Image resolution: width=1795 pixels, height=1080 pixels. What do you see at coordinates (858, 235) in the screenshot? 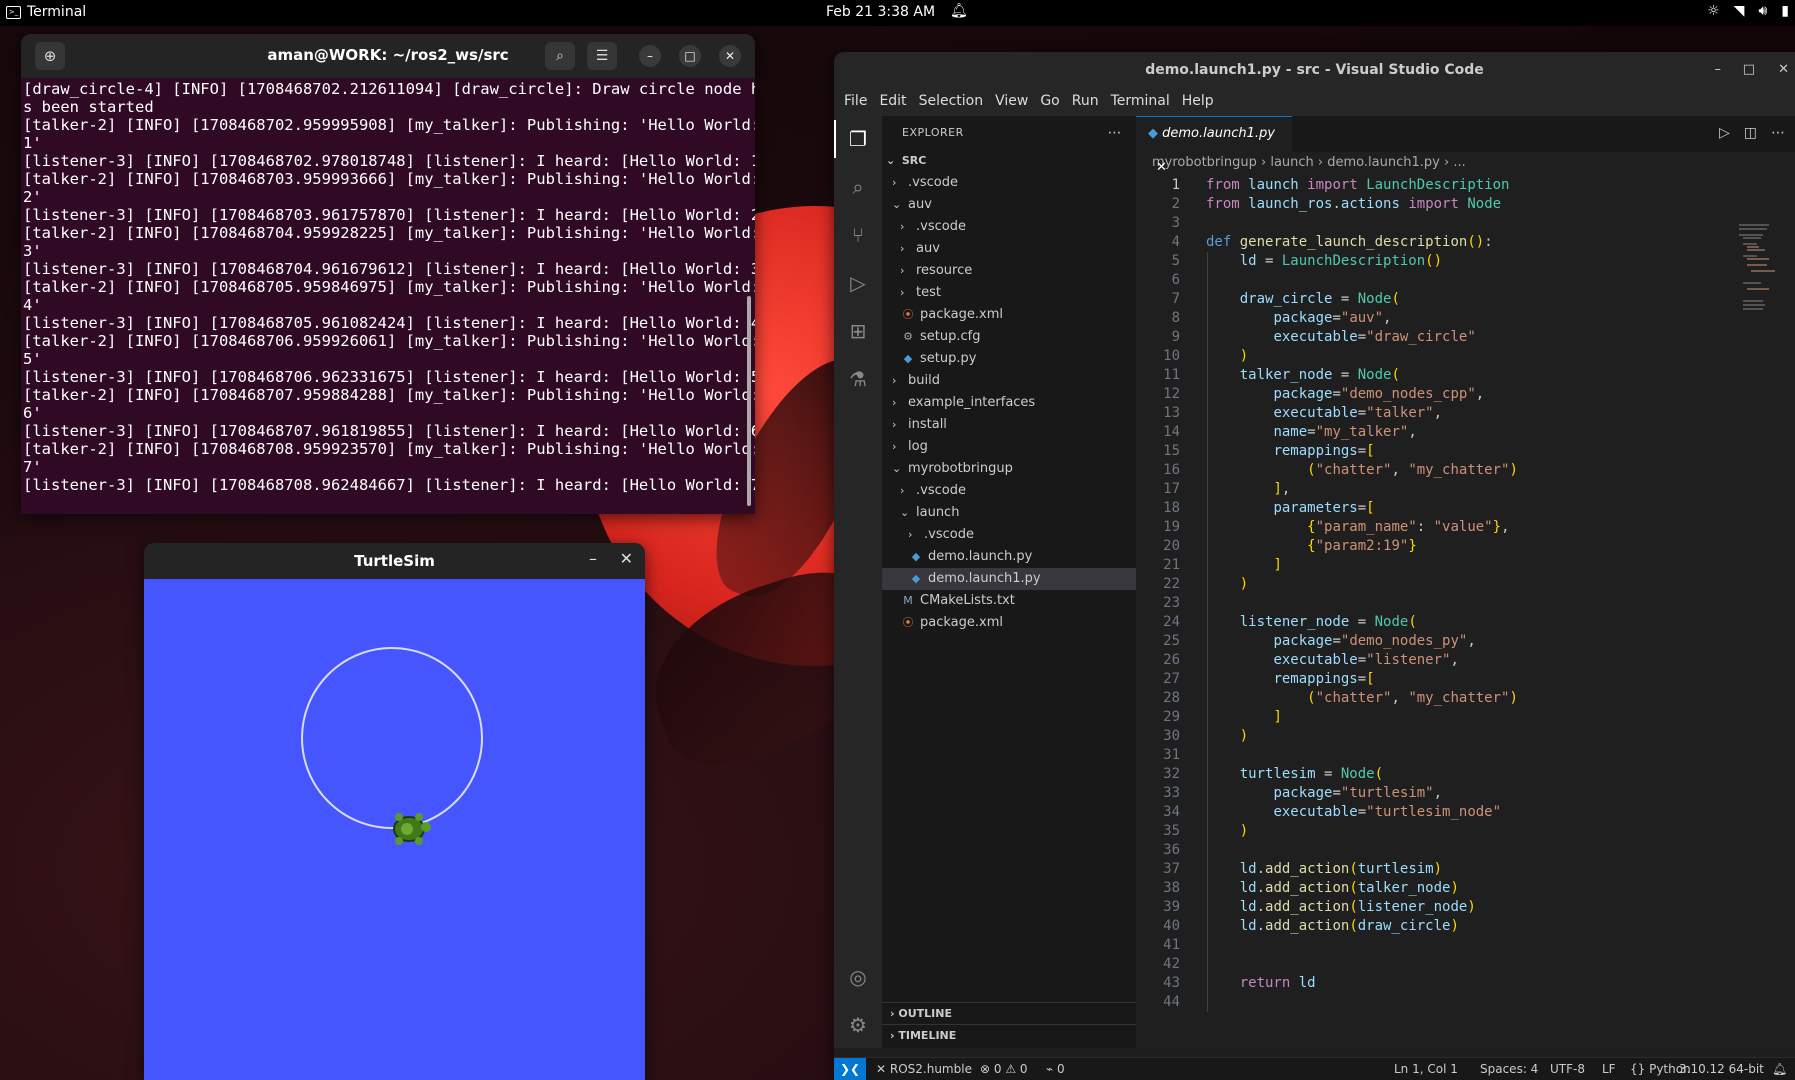
I see `source-control-icon: ⑂` at bounding box center [858, 235].